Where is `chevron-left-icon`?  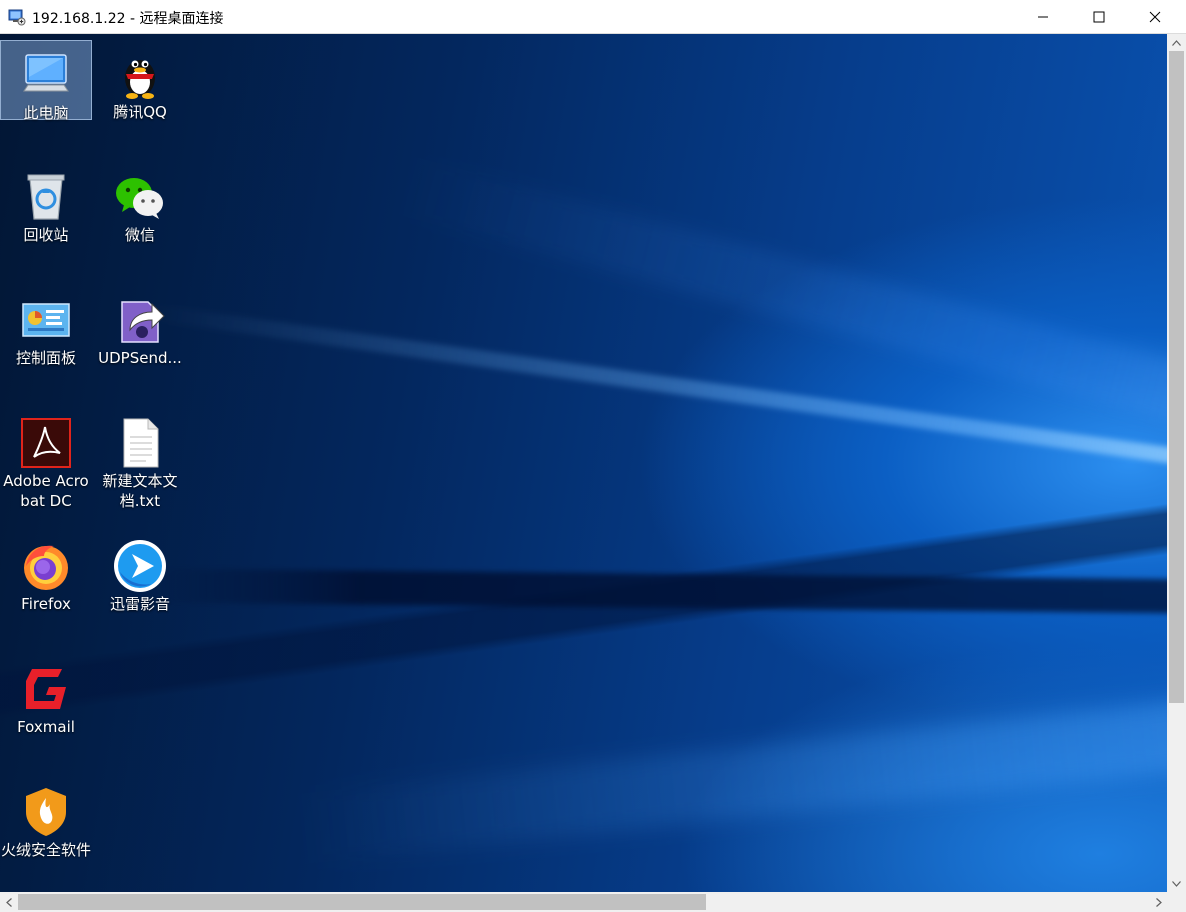
chevron-left-icon is located at coordinates (8, 902).